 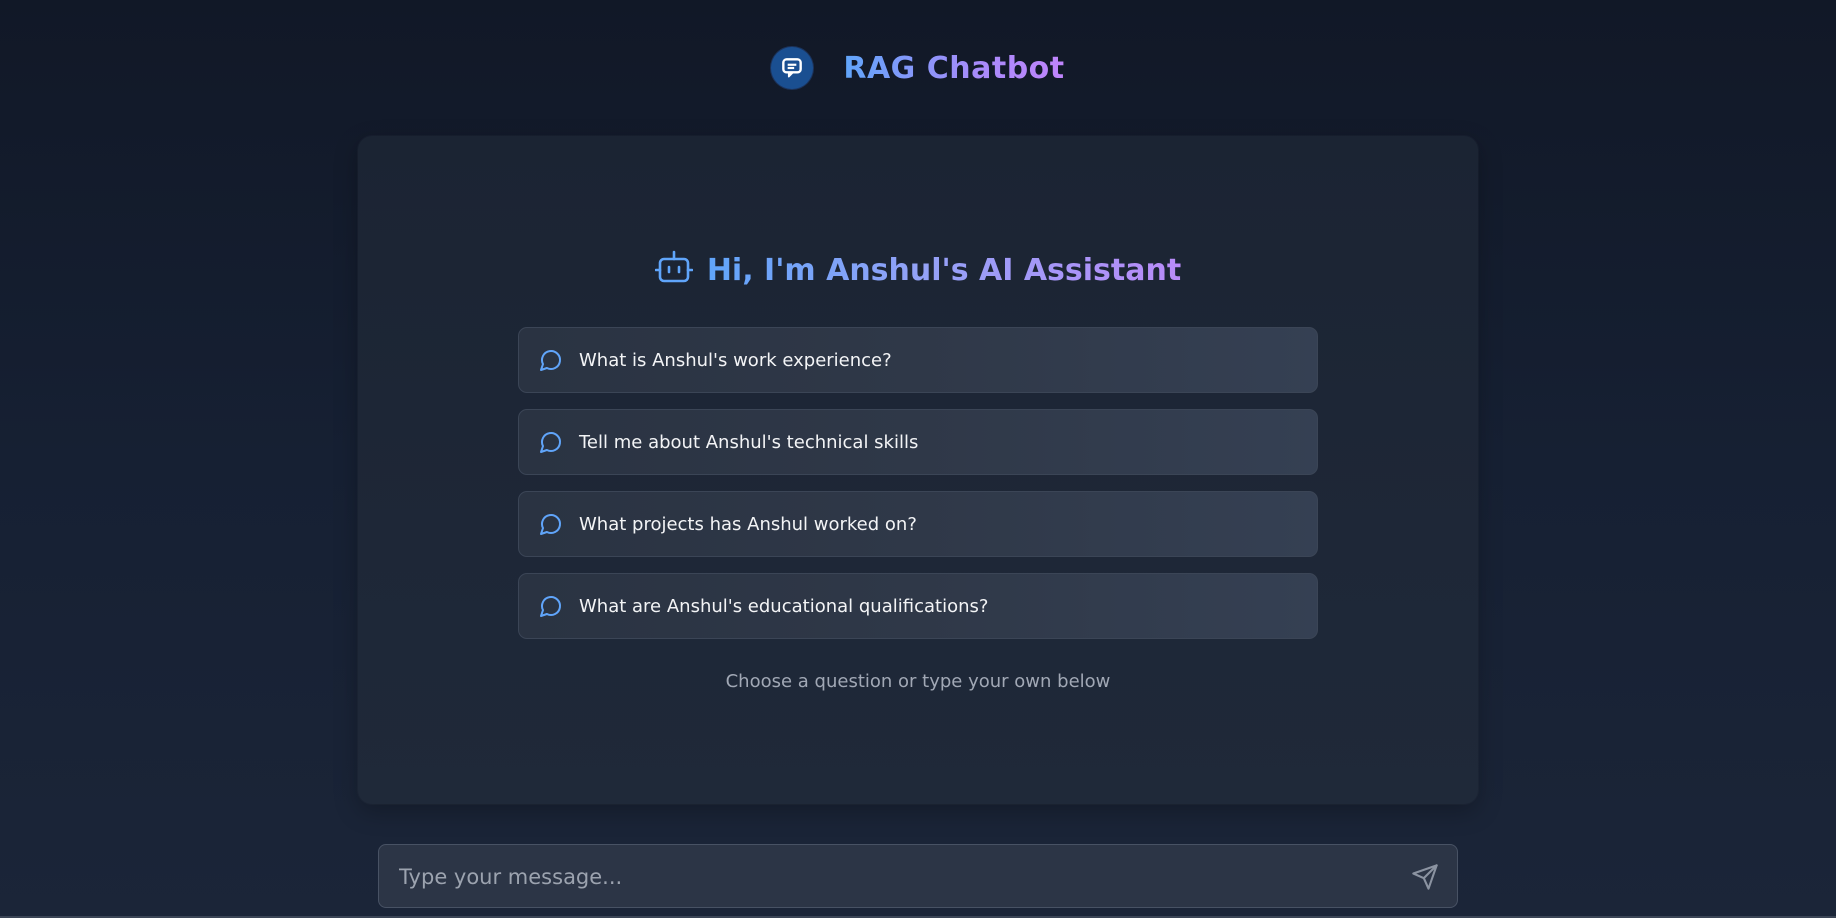 I want to click on suggestion-technical-skills: Tell me about Anshul's technical skills, so click(x=918, y=442).